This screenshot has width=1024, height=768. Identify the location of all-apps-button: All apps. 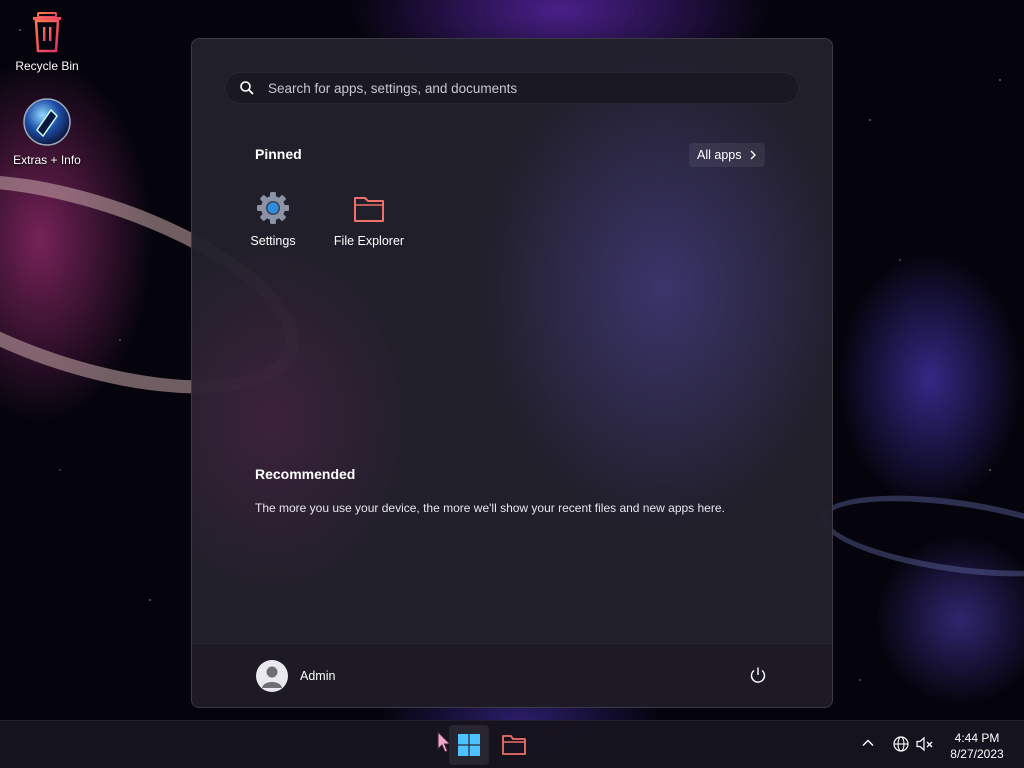
(727, 155).